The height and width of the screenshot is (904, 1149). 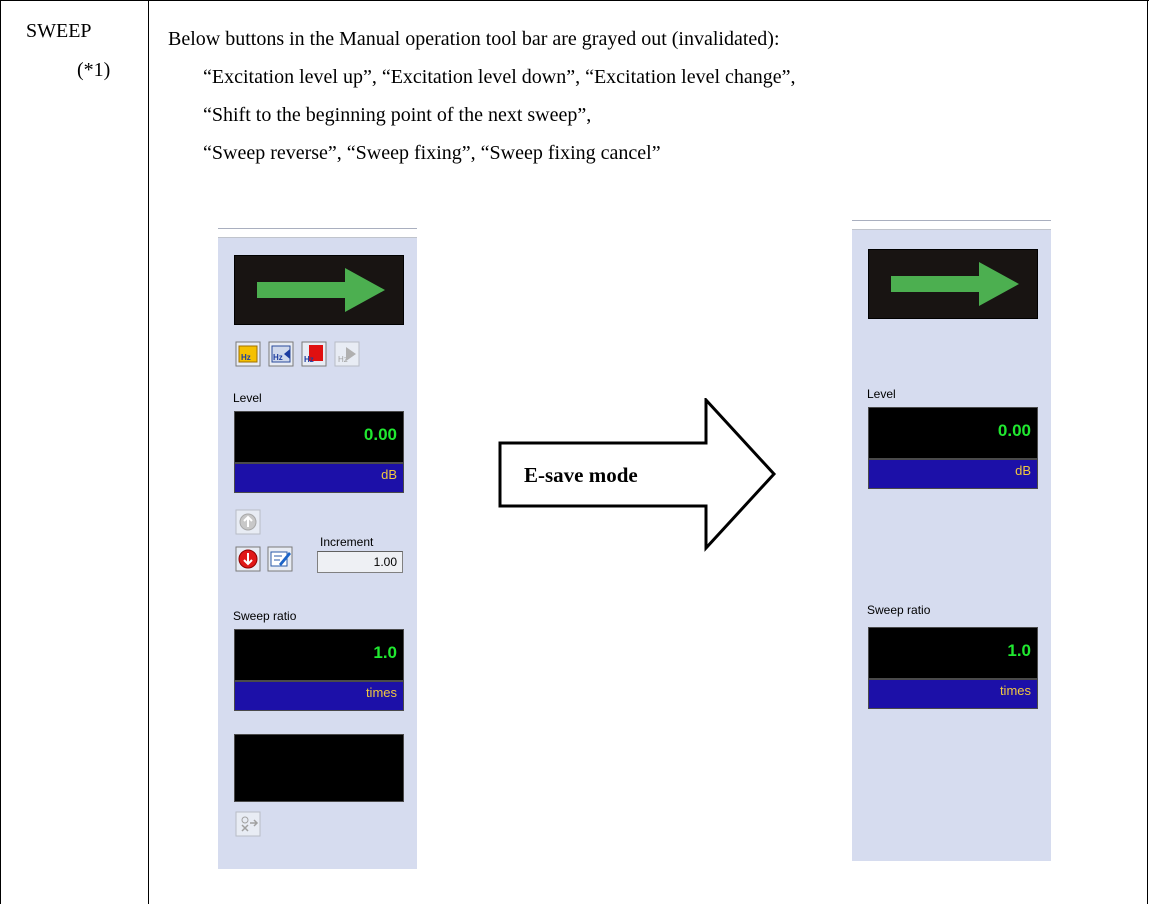 I want to click on e-save-mode-label: E-save mode, so click(x=581, y=475).